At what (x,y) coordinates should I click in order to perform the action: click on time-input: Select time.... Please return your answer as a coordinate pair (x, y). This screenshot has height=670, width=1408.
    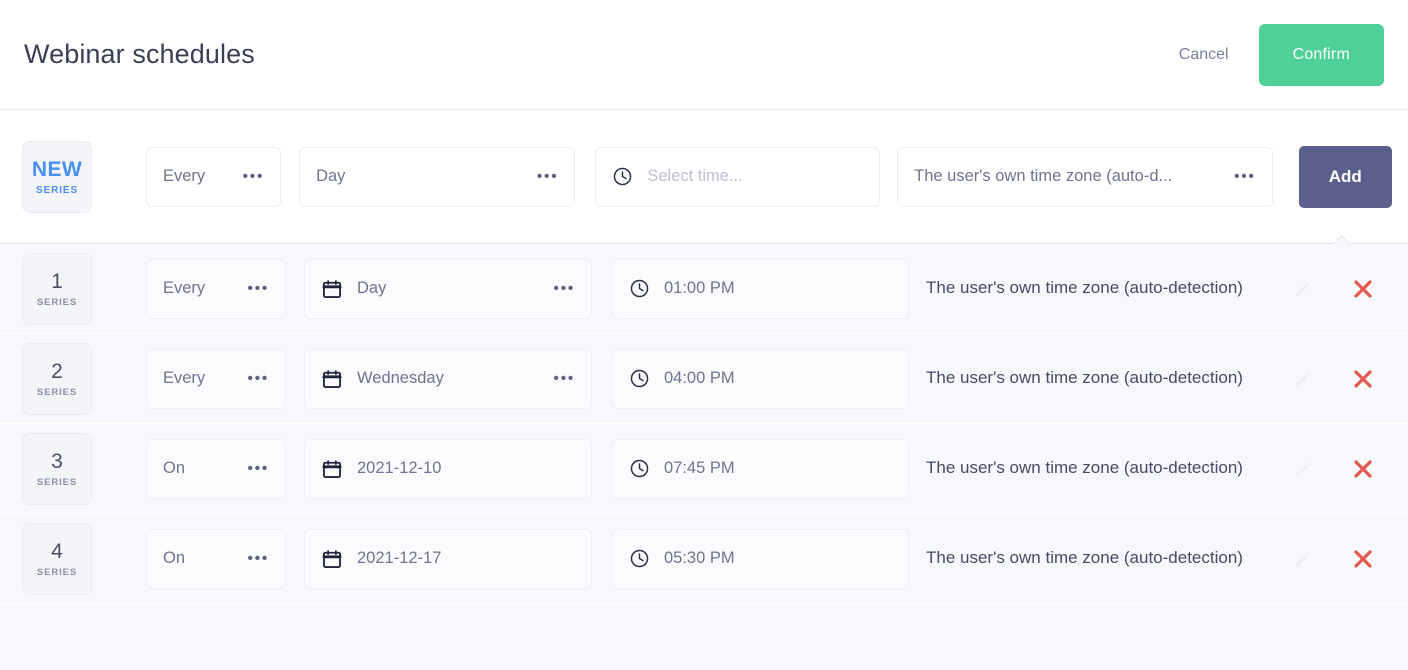
    Looking at the image, I should click on (738, 176).